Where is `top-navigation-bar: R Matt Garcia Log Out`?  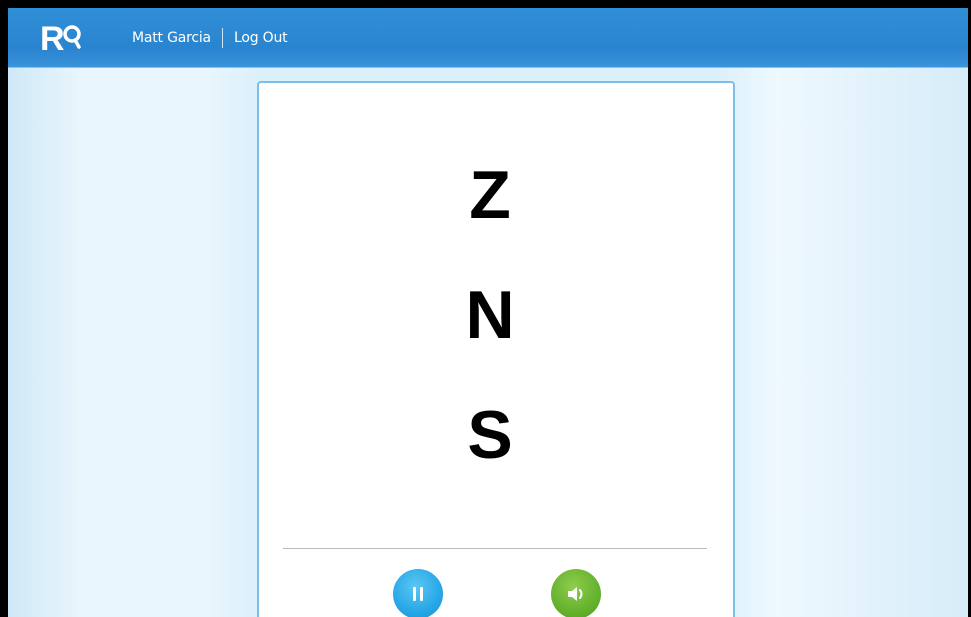 top-navigation-bar: R Matt Garcia Log Out is located at coordinates (488, 38).